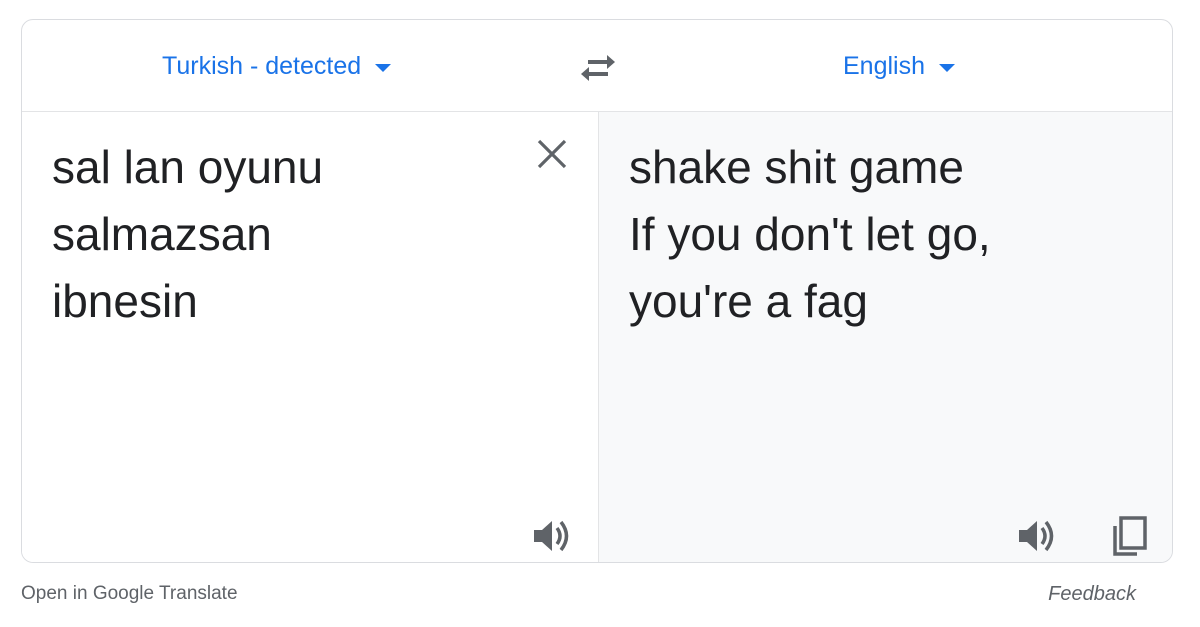  I want to click on feedback-link: Feedback, so click(1092, 594).